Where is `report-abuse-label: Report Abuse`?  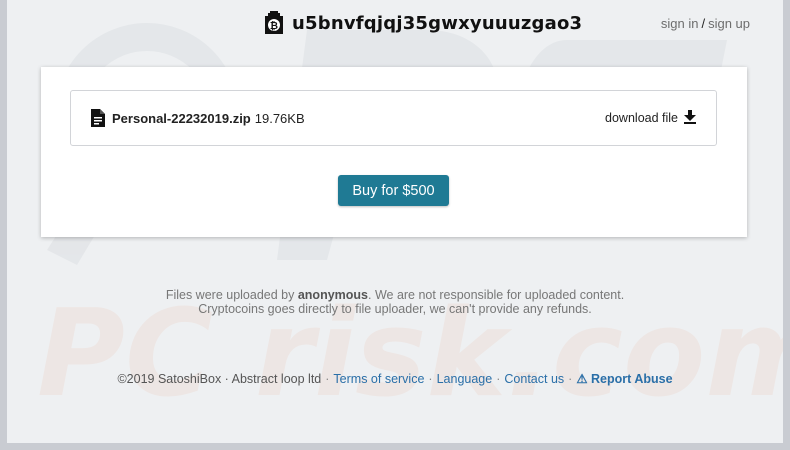 report-abuse-label: Report Abuse is located at coordinates (632, 379).